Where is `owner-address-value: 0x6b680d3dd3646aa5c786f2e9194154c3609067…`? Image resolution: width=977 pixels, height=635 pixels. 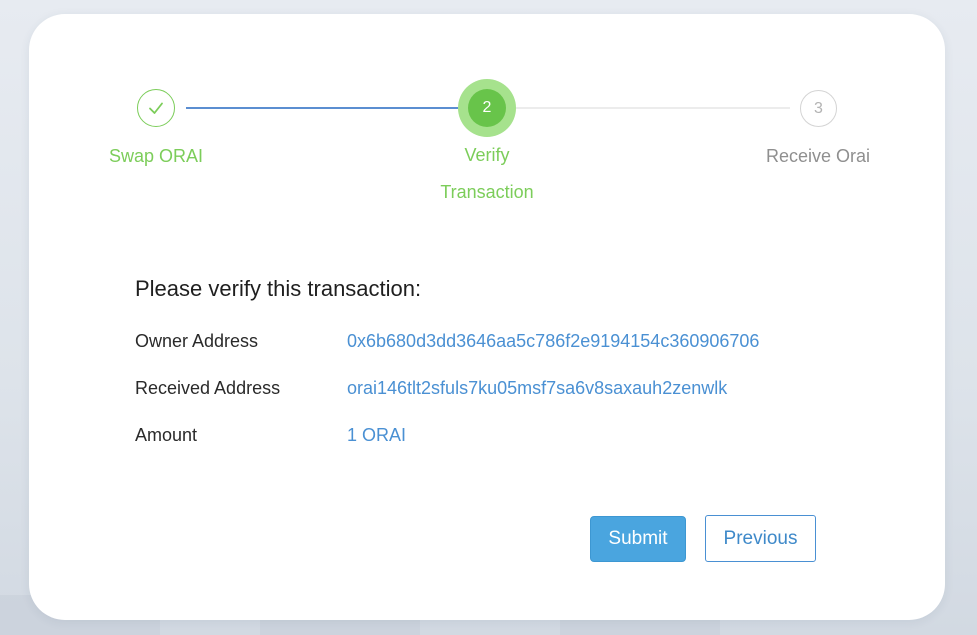 owner-address-value: 0x6b680d3dd3646aa5c786f2e9194154c3609067… is located at coordinates (553, 341).